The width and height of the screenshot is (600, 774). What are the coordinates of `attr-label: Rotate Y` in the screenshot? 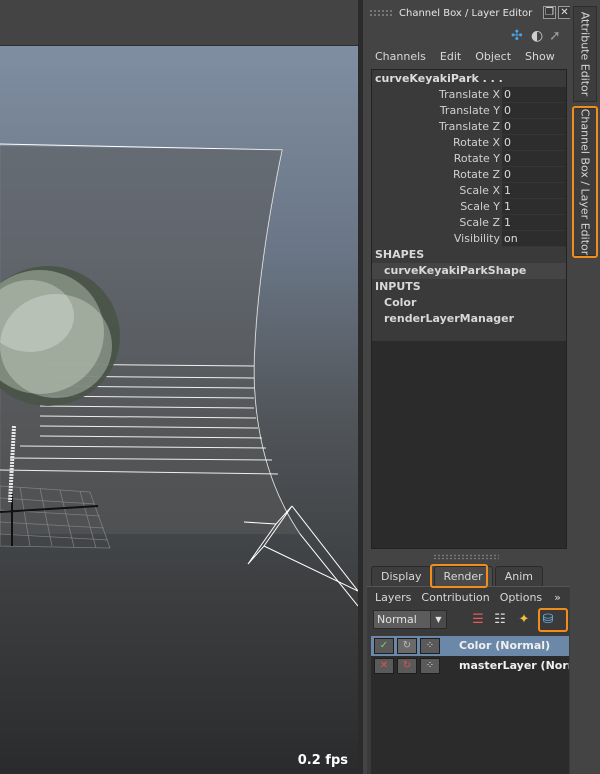 It's located at (476, 158).